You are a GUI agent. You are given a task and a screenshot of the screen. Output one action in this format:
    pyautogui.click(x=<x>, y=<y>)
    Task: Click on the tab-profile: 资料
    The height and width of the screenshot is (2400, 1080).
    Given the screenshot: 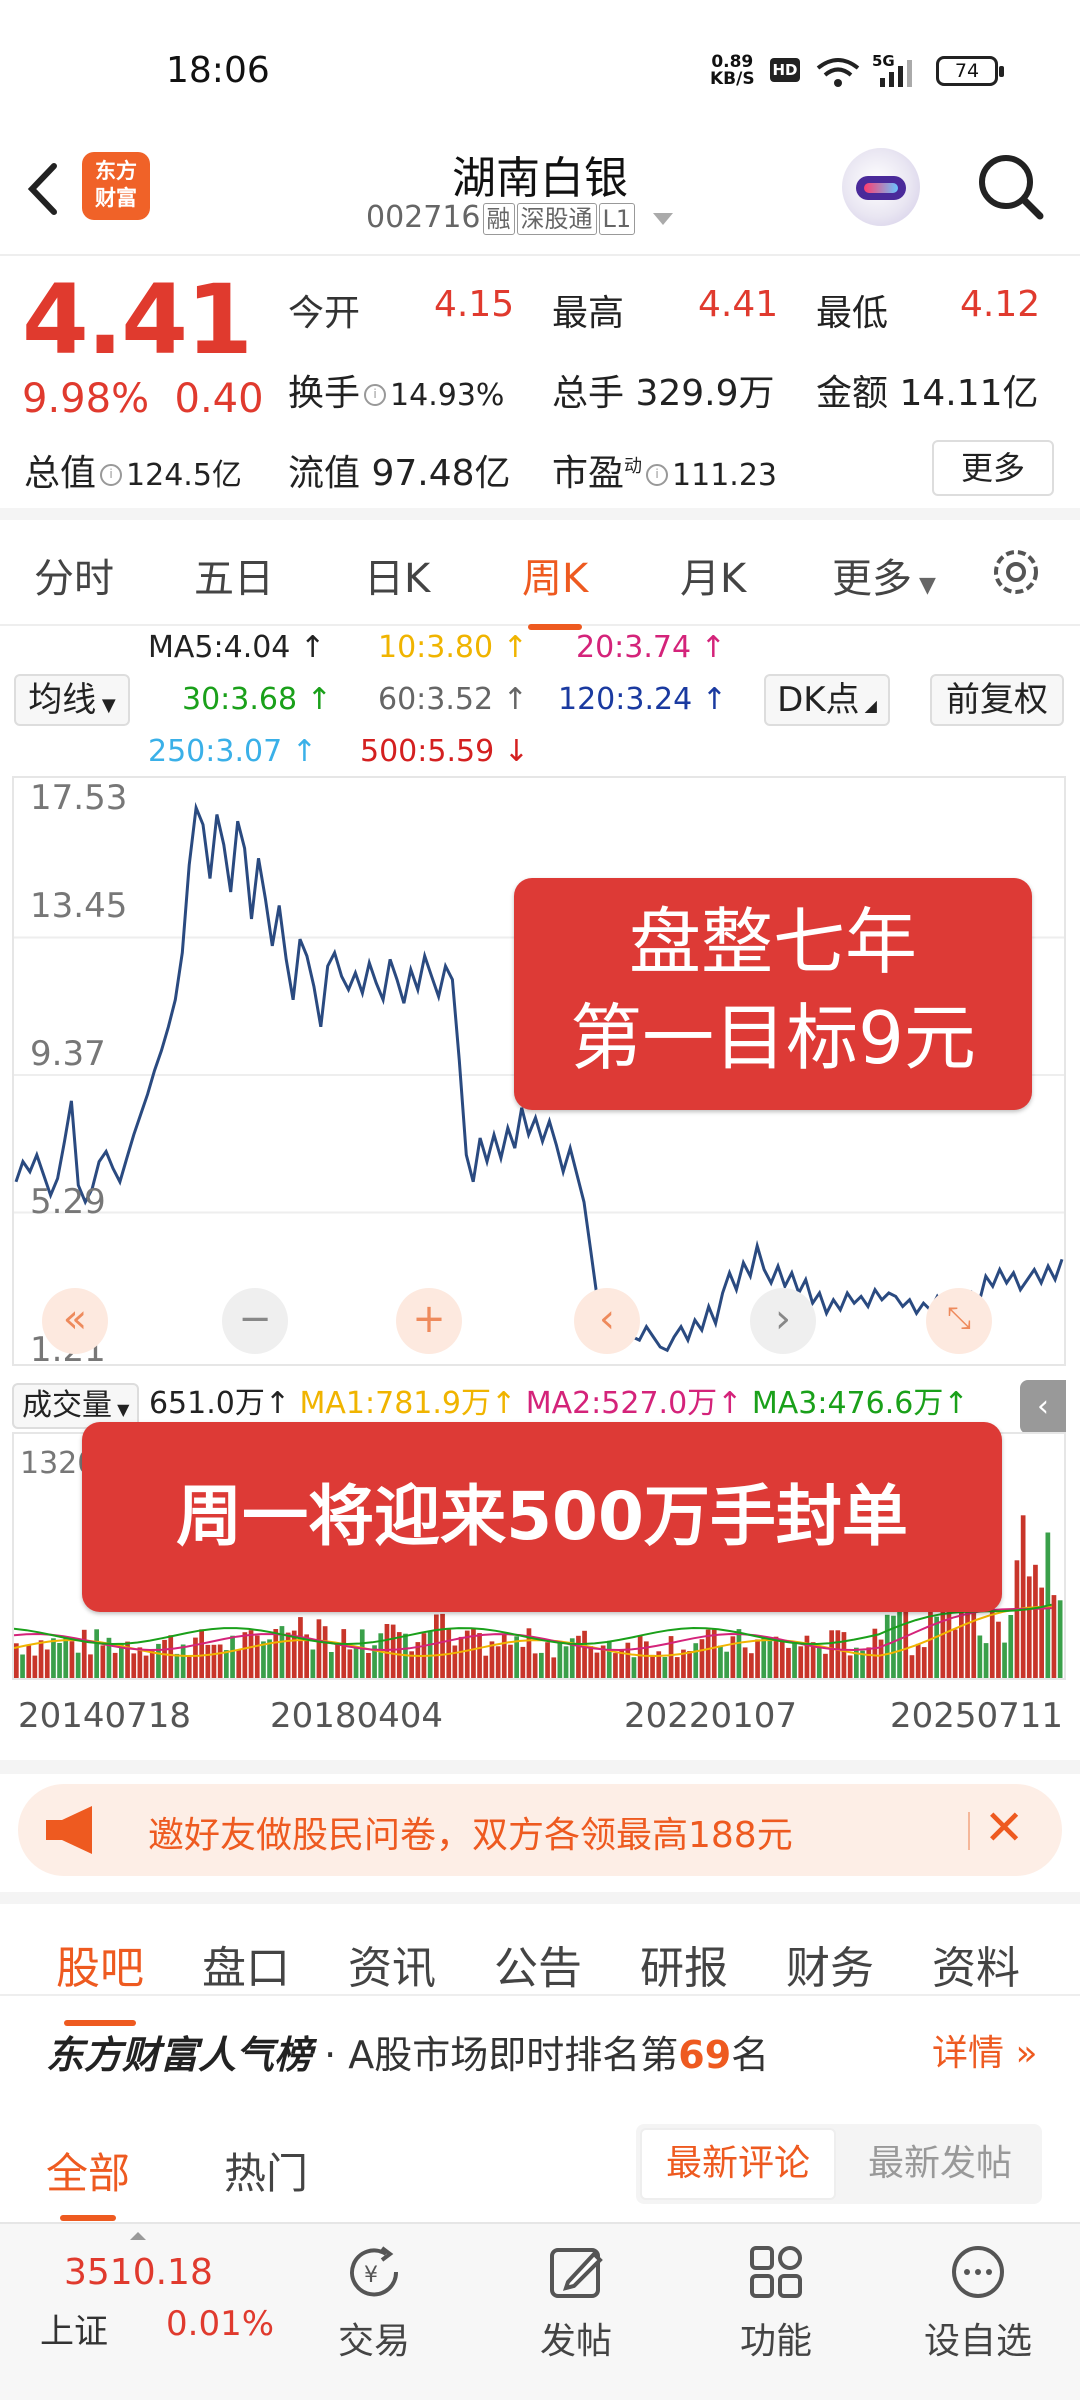 What is the action you would take?
    pyautogui.click(x=976, y=1964)
    